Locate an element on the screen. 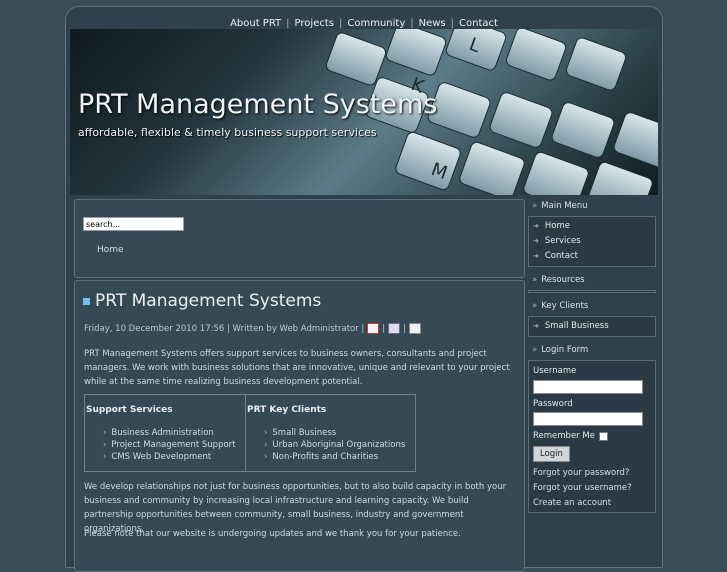 Image resolution: width=727 pixels, height=572 pixels. remember-me: Remember Me is located at coordinates (592, 436).